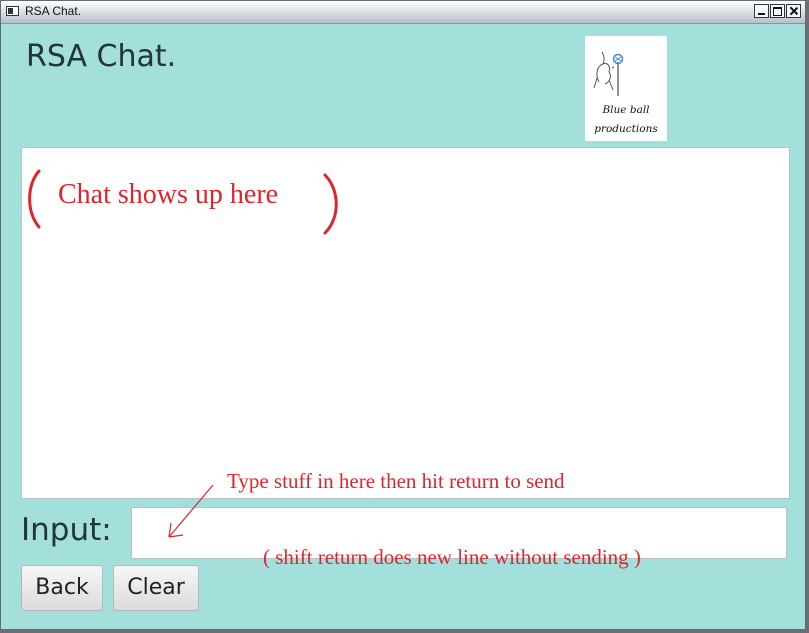  I want to click on clear-button: Clear, so click(156, 588).